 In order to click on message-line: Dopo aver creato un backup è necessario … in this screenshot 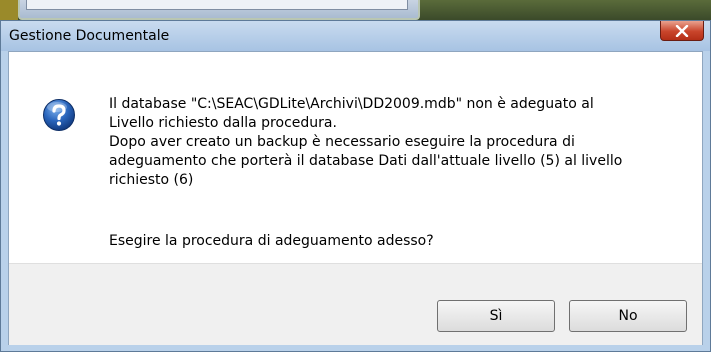, I will do `click(342, 142)`.